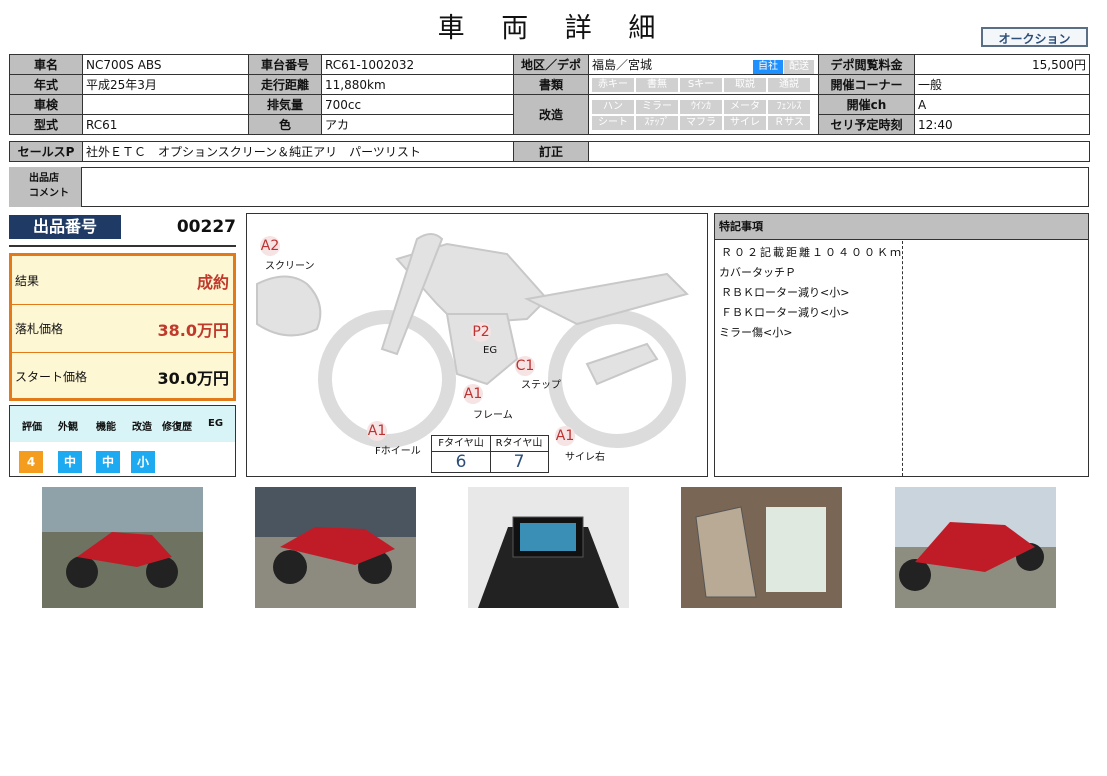 The width and height of the screenshot is (1107, 776). Describe the element at coordinates (1002, 124) in the screenshot. I see `time-value: 12:40` at that location.